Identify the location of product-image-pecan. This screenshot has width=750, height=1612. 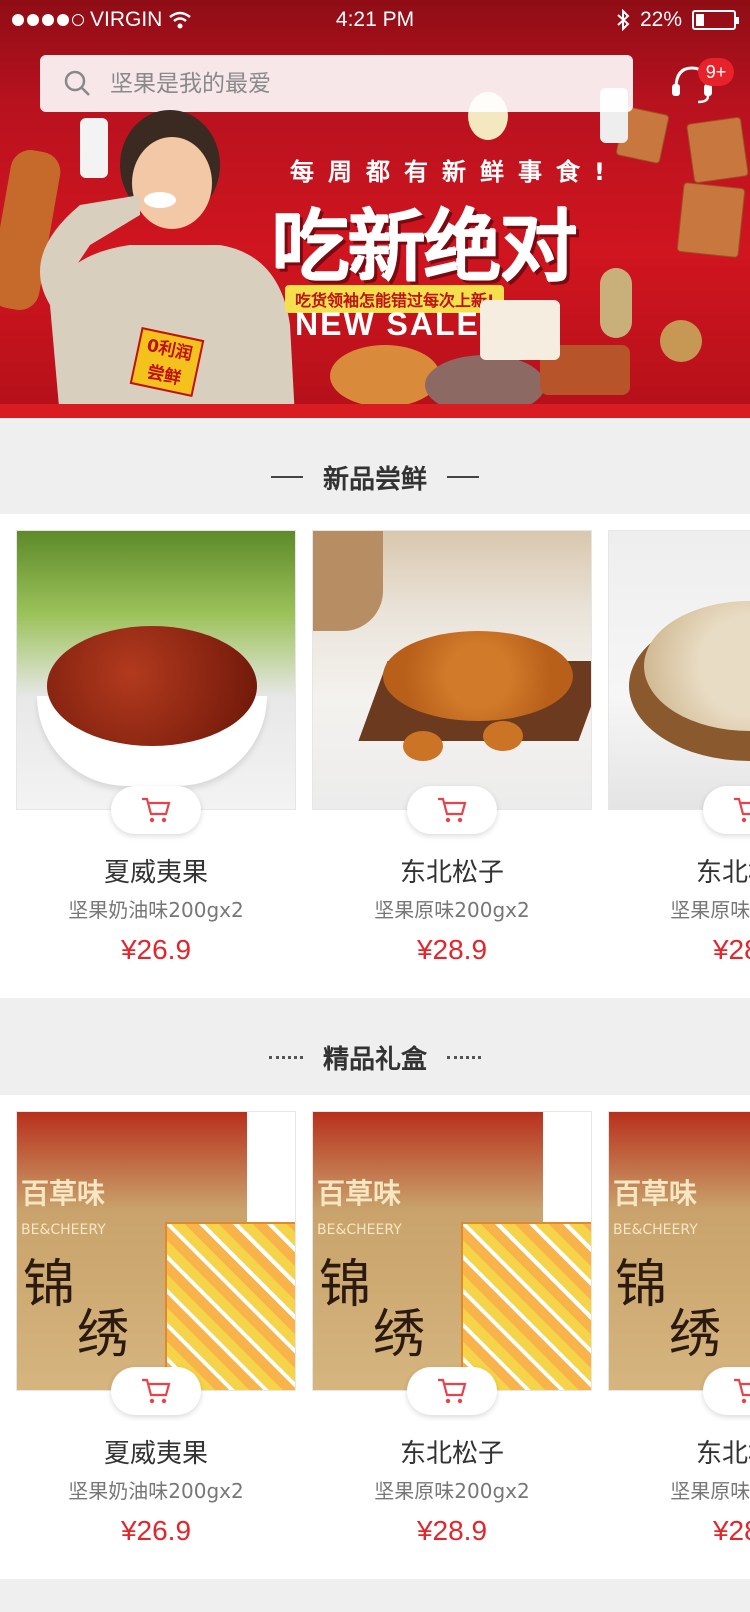
(156, 670).